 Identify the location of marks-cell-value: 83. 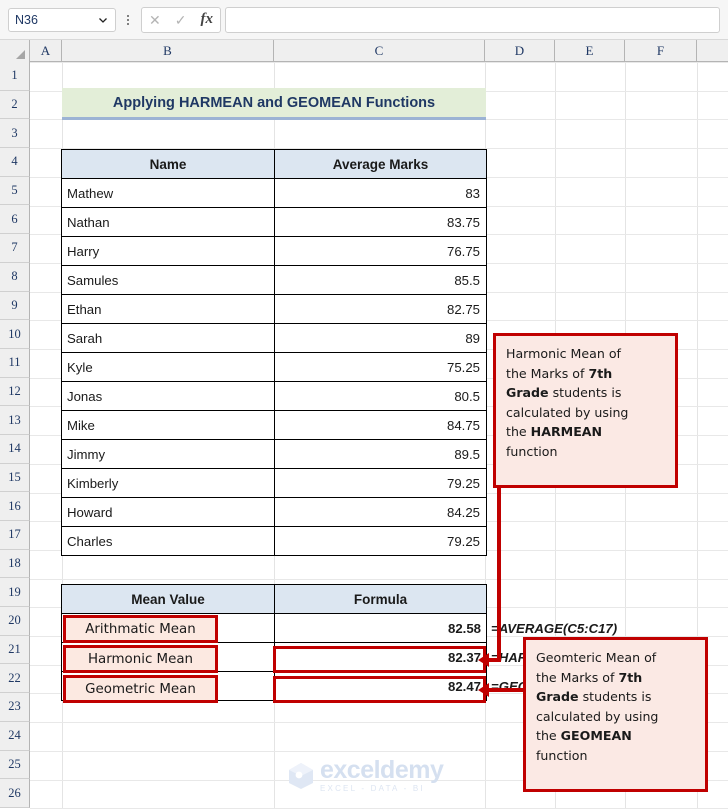
(380, 193).